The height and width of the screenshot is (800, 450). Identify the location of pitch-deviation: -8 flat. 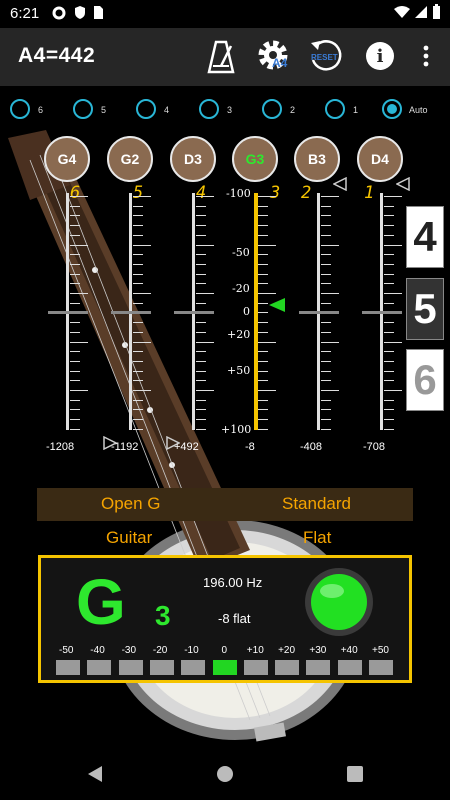
(234, 618).